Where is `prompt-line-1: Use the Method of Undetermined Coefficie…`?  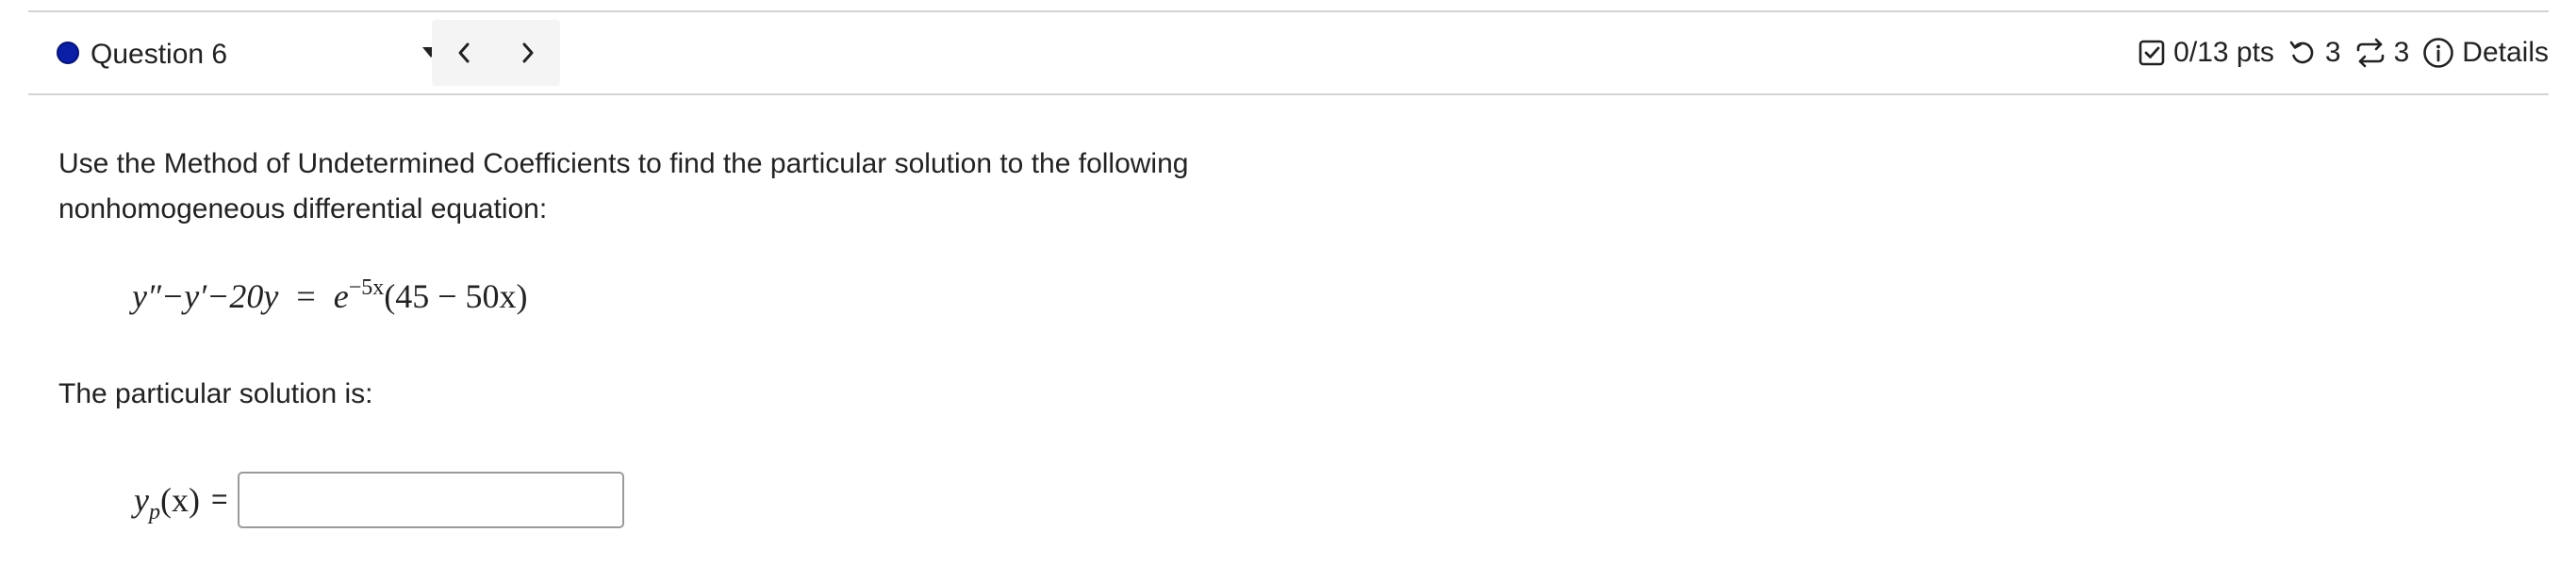 prompt-line-1: Use the Method of Undetermined Coefficie… is located at coordinates (623, 163).